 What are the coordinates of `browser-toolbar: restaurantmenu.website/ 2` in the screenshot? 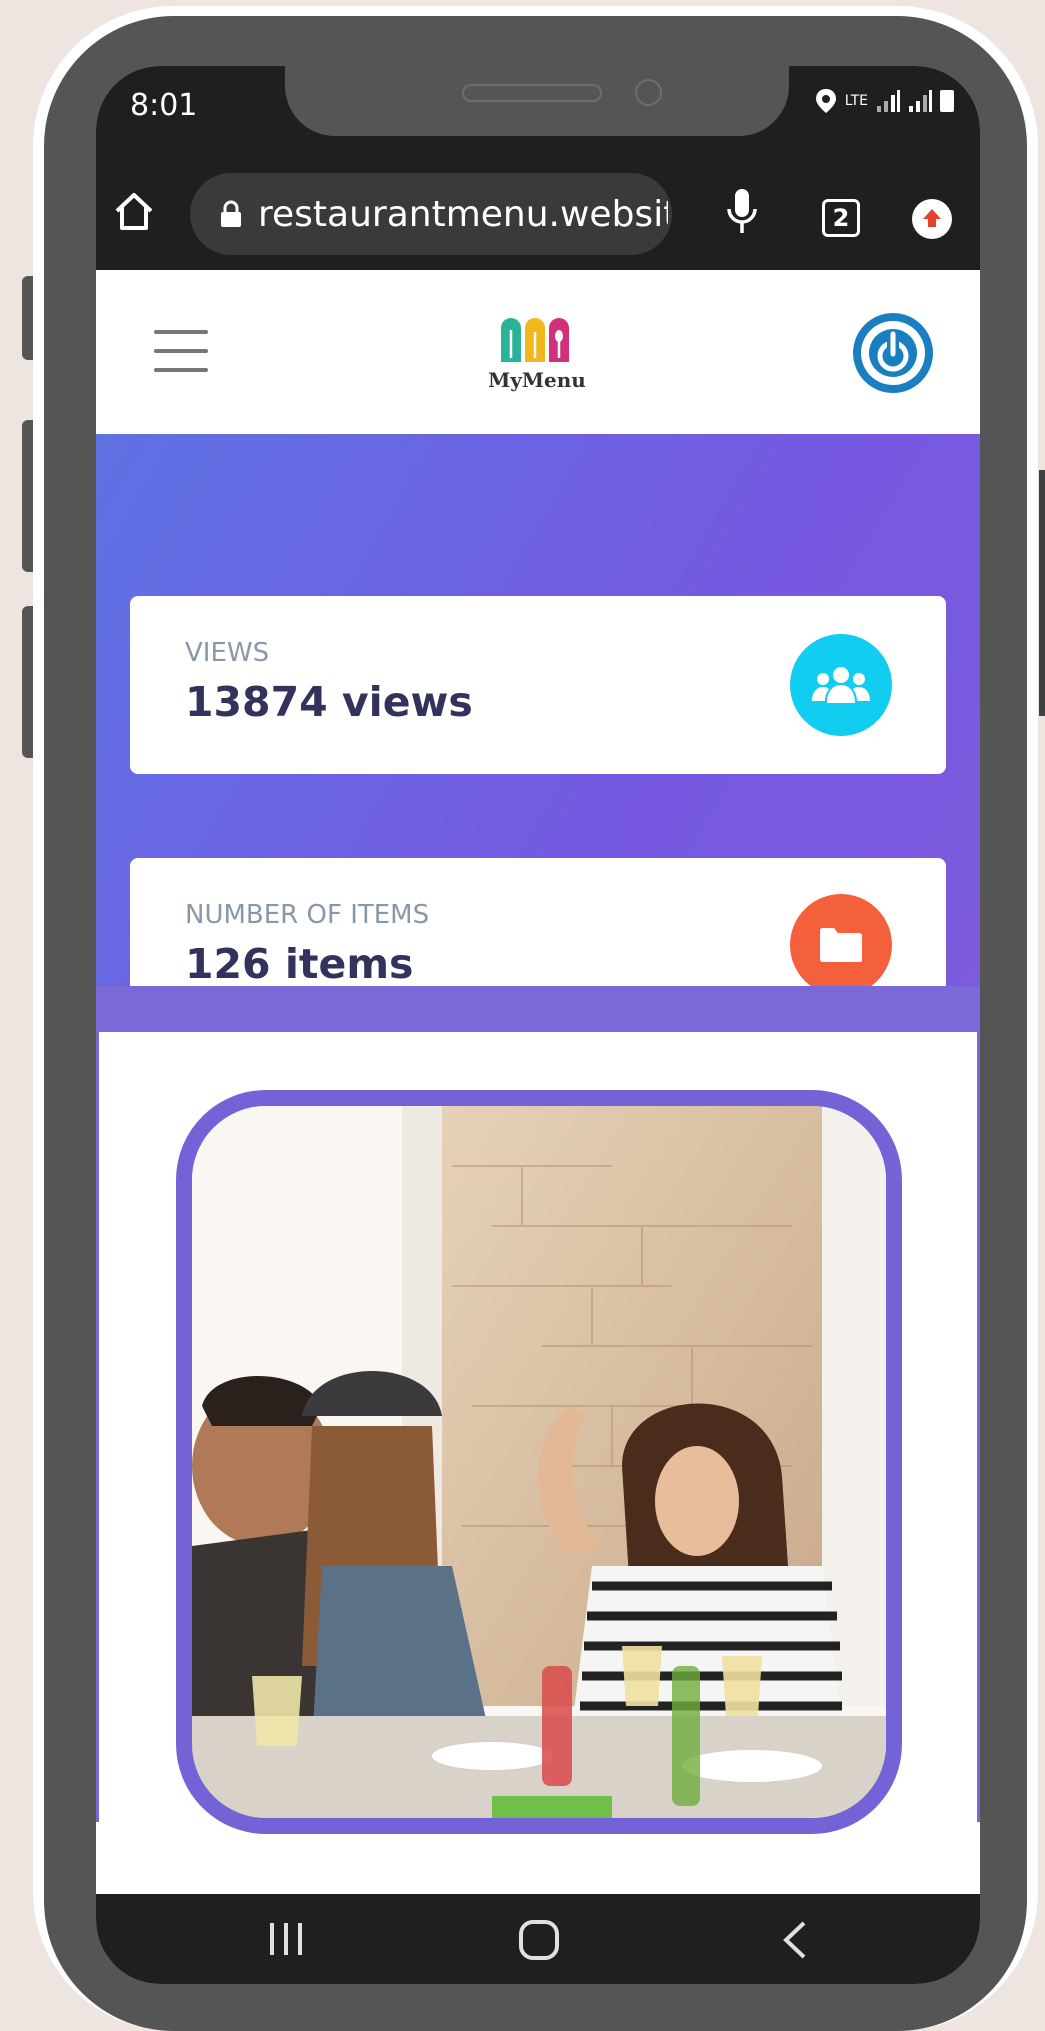 It's located at (538, 215).